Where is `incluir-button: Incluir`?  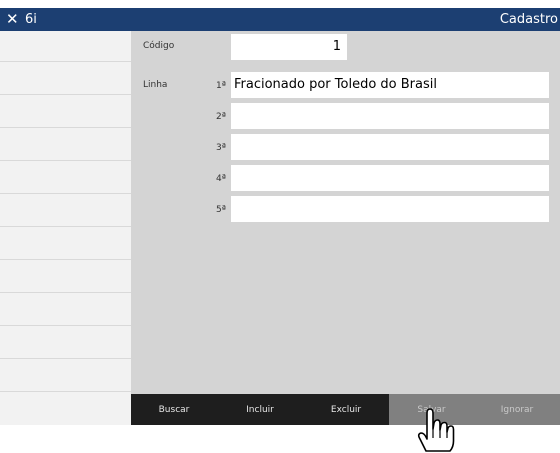 incluir-button: Incluir is located at coordinates (260, 409).